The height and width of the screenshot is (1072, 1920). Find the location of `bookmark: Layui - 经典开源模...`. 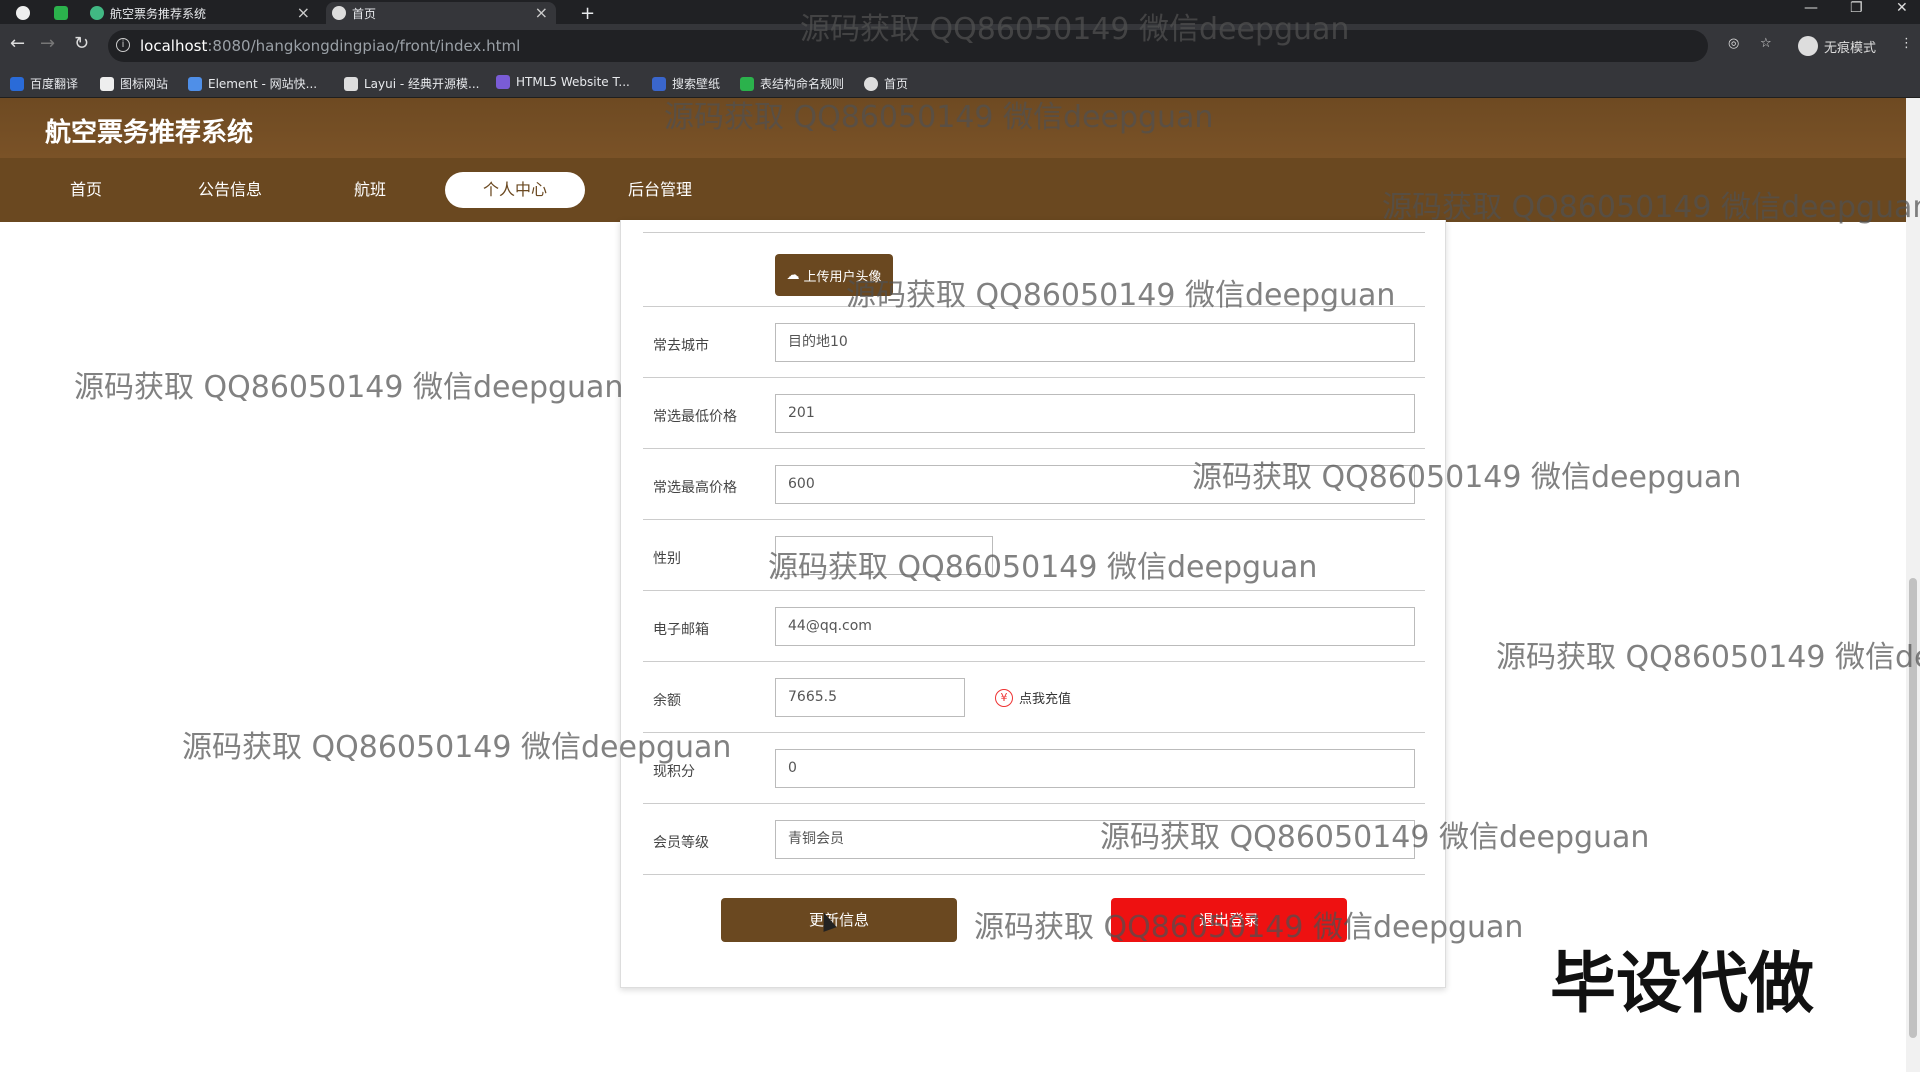

bookmark: Layui - 经典开源模... is located at coordinates (411, 83).